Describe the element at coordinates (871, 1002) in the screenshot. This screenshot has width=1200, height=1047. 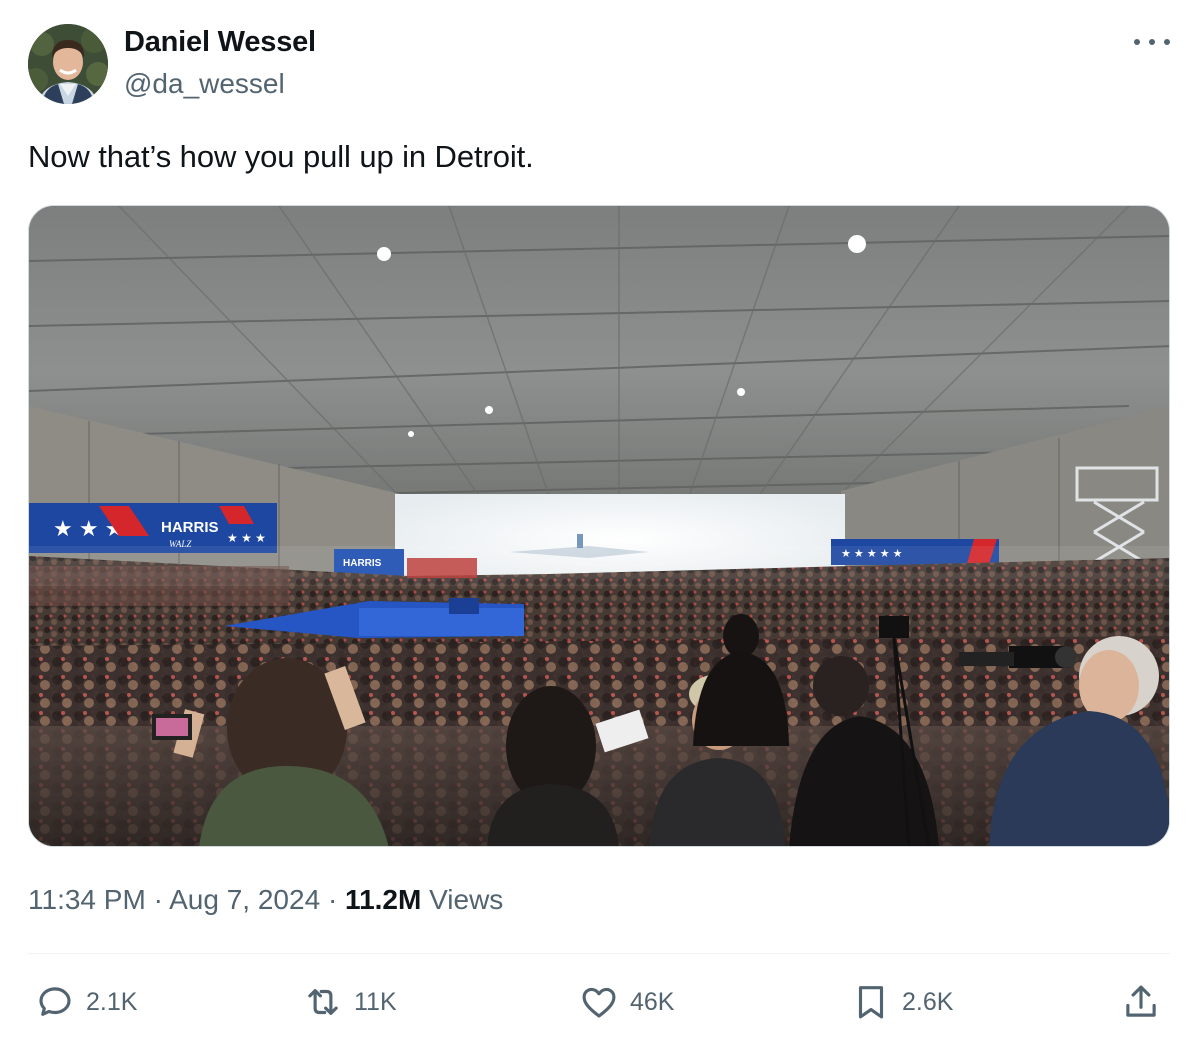
I see `bookmark-icon` at that location.